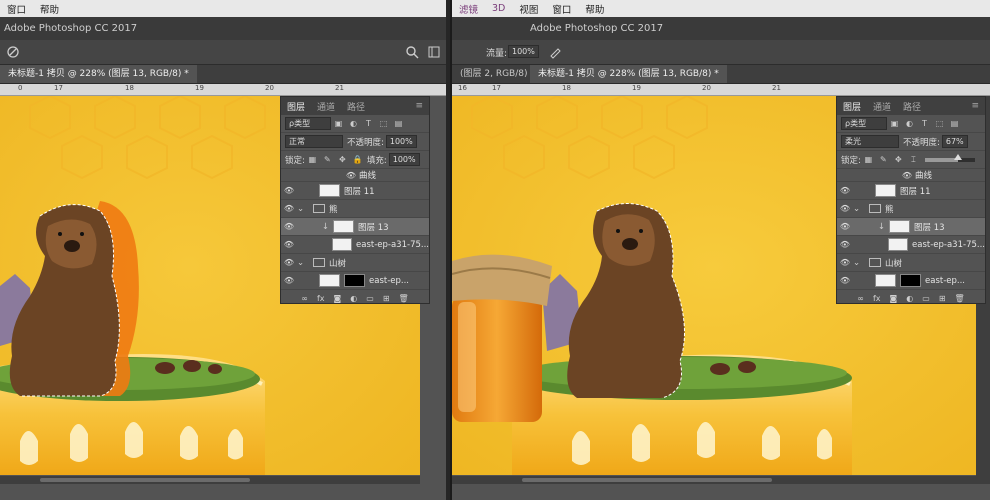  I want to click on menu-view: 视图, so click(528, 9).